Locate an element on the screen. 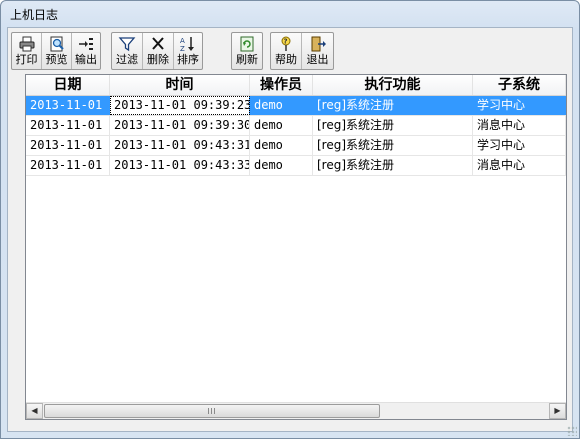 The width and height of the screenshot is (582, 441). window-title: 上机日志 is located at coordinates (34, 15).